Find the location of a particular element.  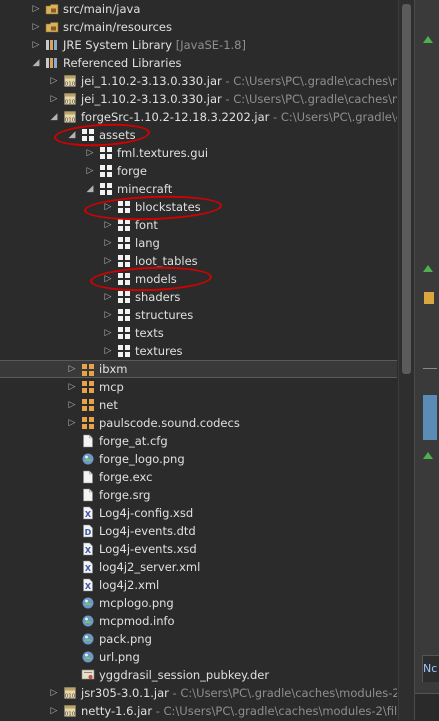

tree-item-file: pack.png is located at coordinates (198, 639).